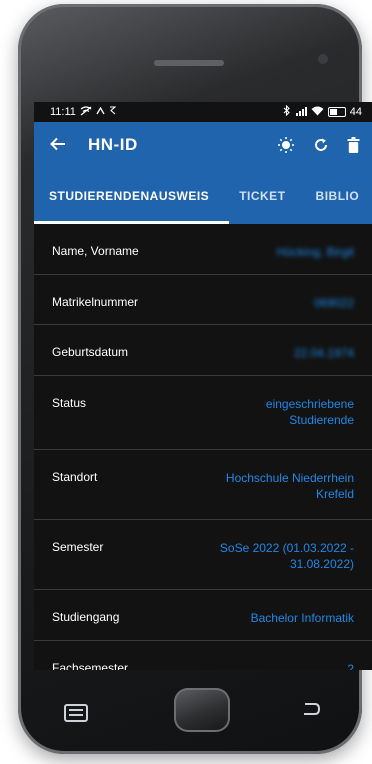  Describe the element at coordinates (203, 413) in the screenshot. I see `list-item: Status eingeschriebene Studierende` at that location.